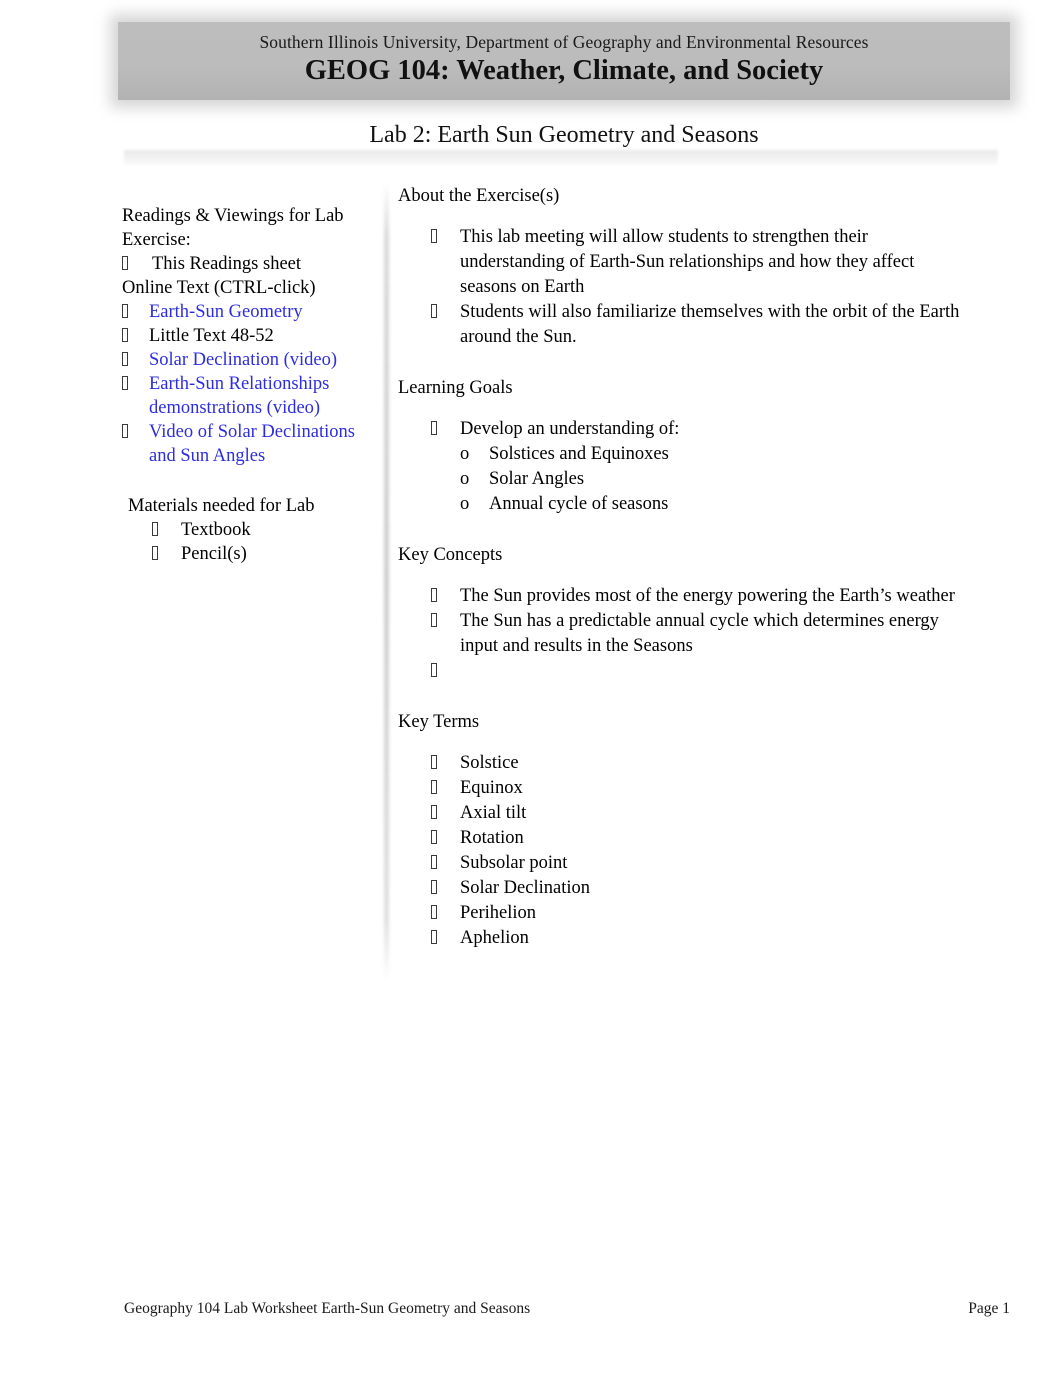 This screenshot has width=1062, height=1377. I want to click on section-heading-about-the-exercises: About the Exercise(s), so click(479, 196).